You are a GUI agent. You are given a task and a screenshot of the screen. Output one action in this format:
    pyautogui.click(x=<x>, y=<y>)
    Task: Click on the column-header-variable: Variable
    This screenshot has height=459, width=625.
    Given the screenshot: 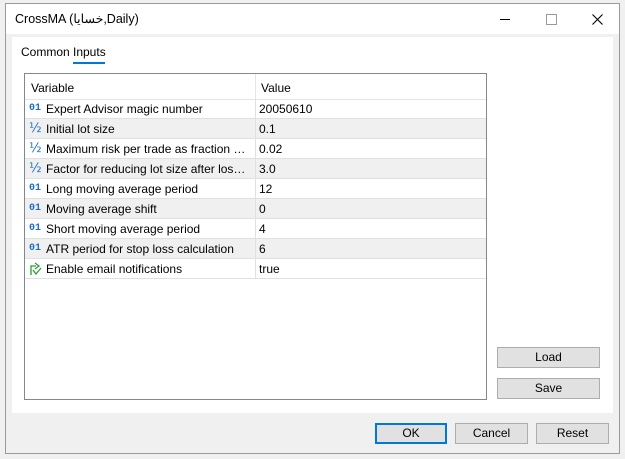 What is the action you would take?
    pyautogui.click(x=52, y=88)
    